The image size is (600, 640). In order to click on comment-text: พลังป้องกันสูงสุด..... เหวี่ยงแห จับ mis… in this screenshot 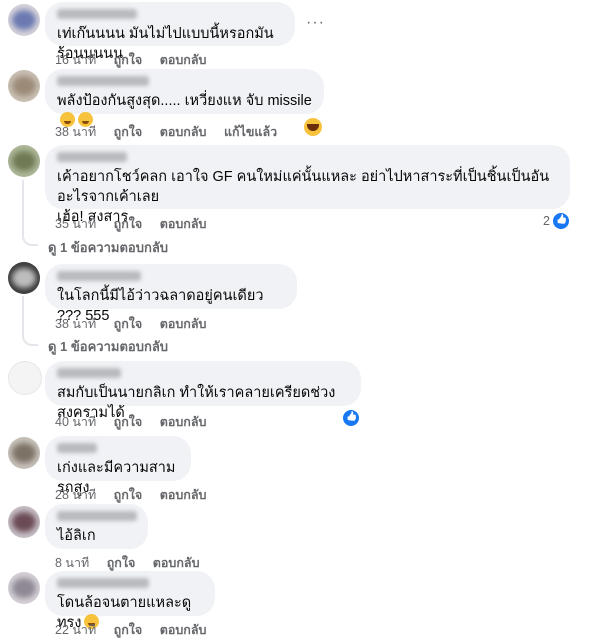, I will do `click(184, 101)`.